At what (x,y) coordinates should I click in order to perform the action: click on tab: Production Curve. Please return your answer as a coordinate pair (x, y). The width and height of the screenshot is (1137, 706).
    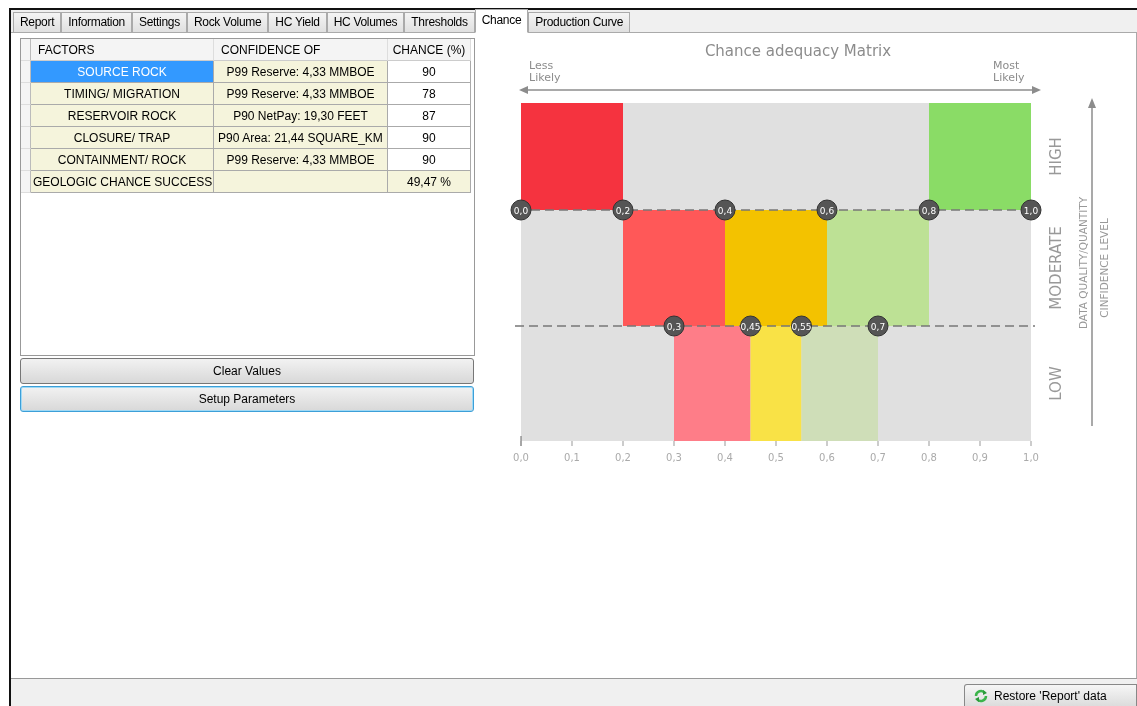
    Looking at the image, I should click on (579, 22).